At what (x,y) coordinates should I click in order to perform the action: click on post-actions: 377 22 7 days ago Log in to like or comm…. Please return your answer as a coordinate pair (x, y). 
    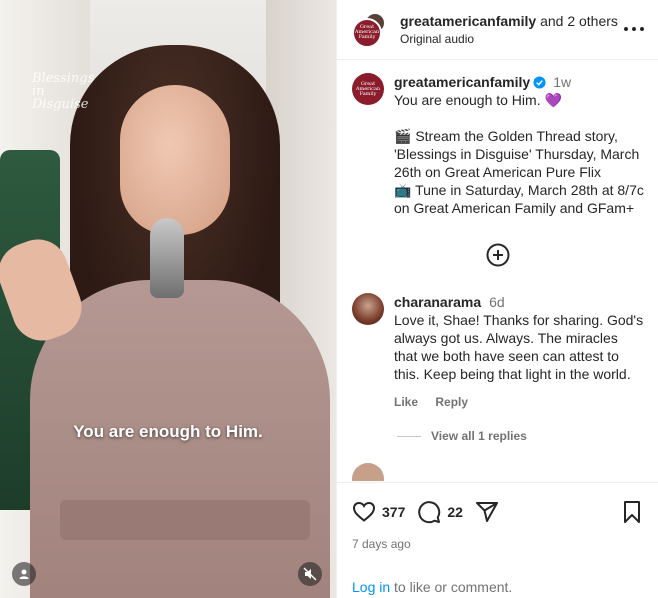
    Looking at the image, I should click on (497, 540).